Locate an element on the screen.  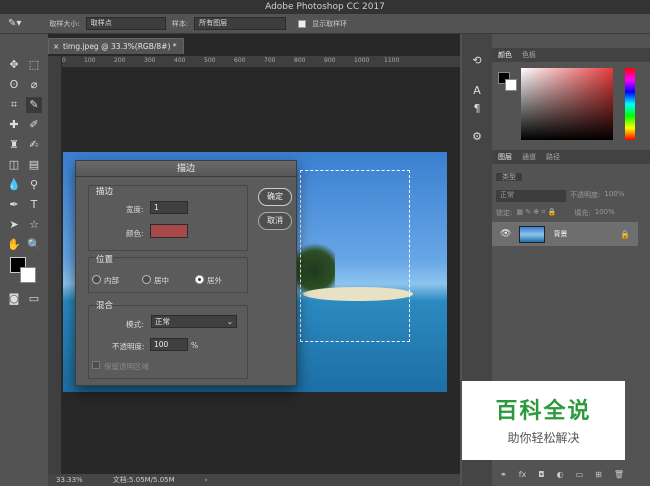
dialog-title: 描边 is located at coordinates (186, 169).